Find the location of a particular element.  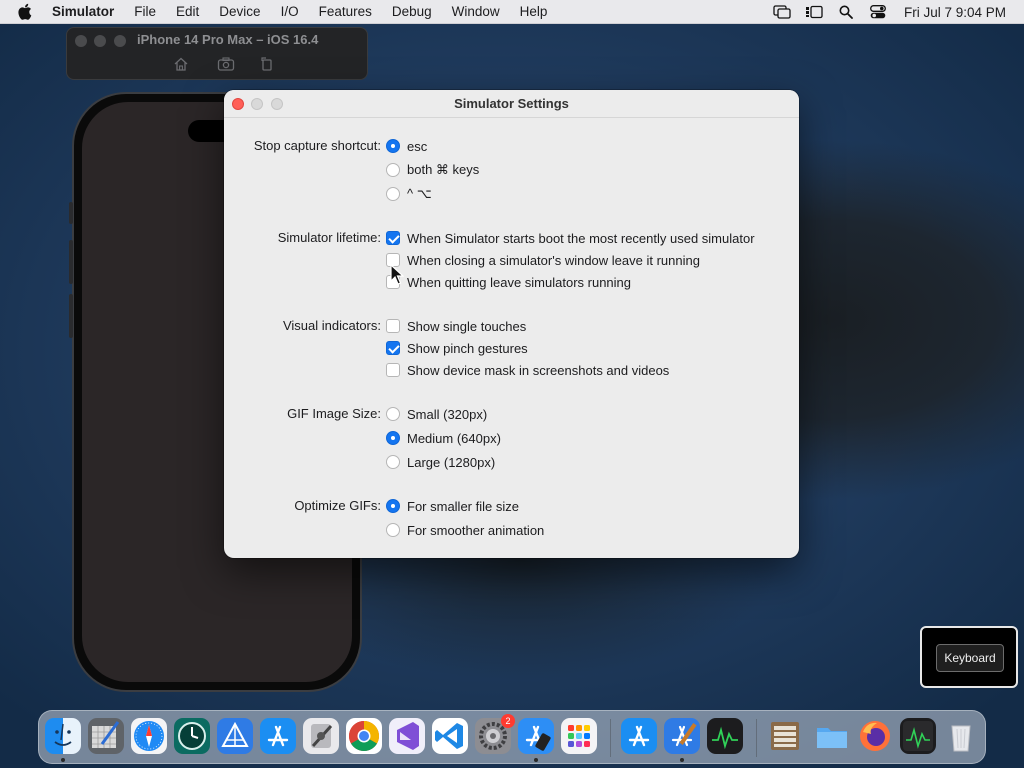

simulator-lifetime-label: Simulator lifetime: is located at coordinates (329, 237).